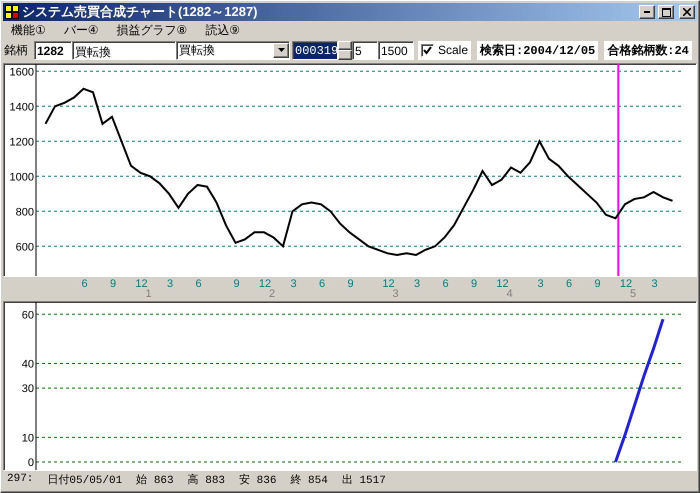 The image size is (700, 493). What do you see at coordinates (537, 50) in the screenshot?
I see `search-date: 検索日:2004/12/05` at bounding box center [537, 50].